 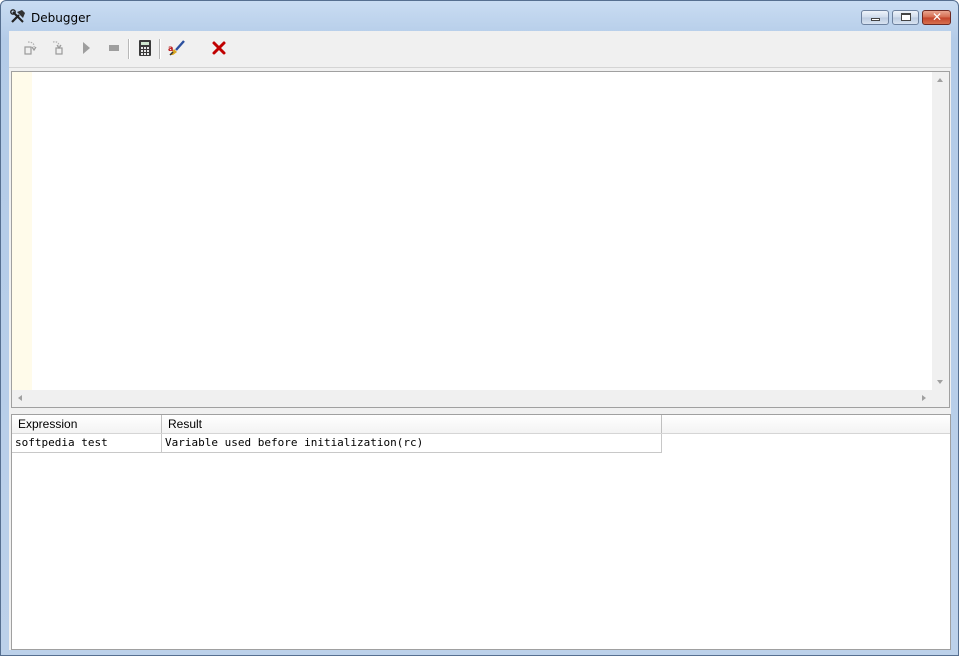 What do you see at coordinates (412, 424) in the screenshot?
I see `column-header-result: Result` at bounding box center [412, 424].